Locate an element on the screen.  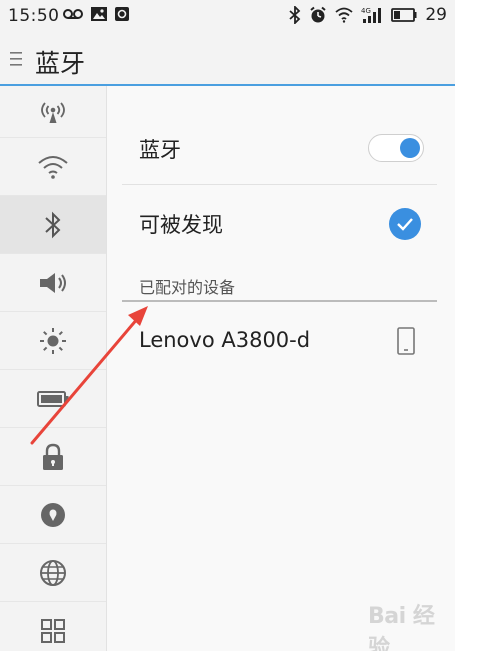
status-time: 15:50 is located at coordinates (34, 16).